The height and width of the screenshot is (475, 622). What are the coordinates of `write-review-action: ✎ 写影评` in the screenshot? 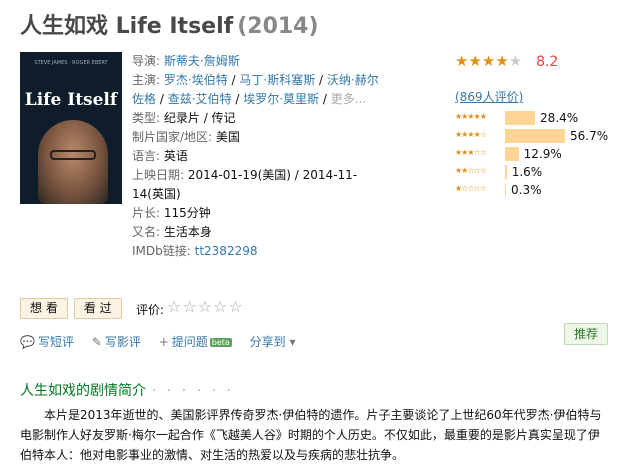 It's located at (116, 342).